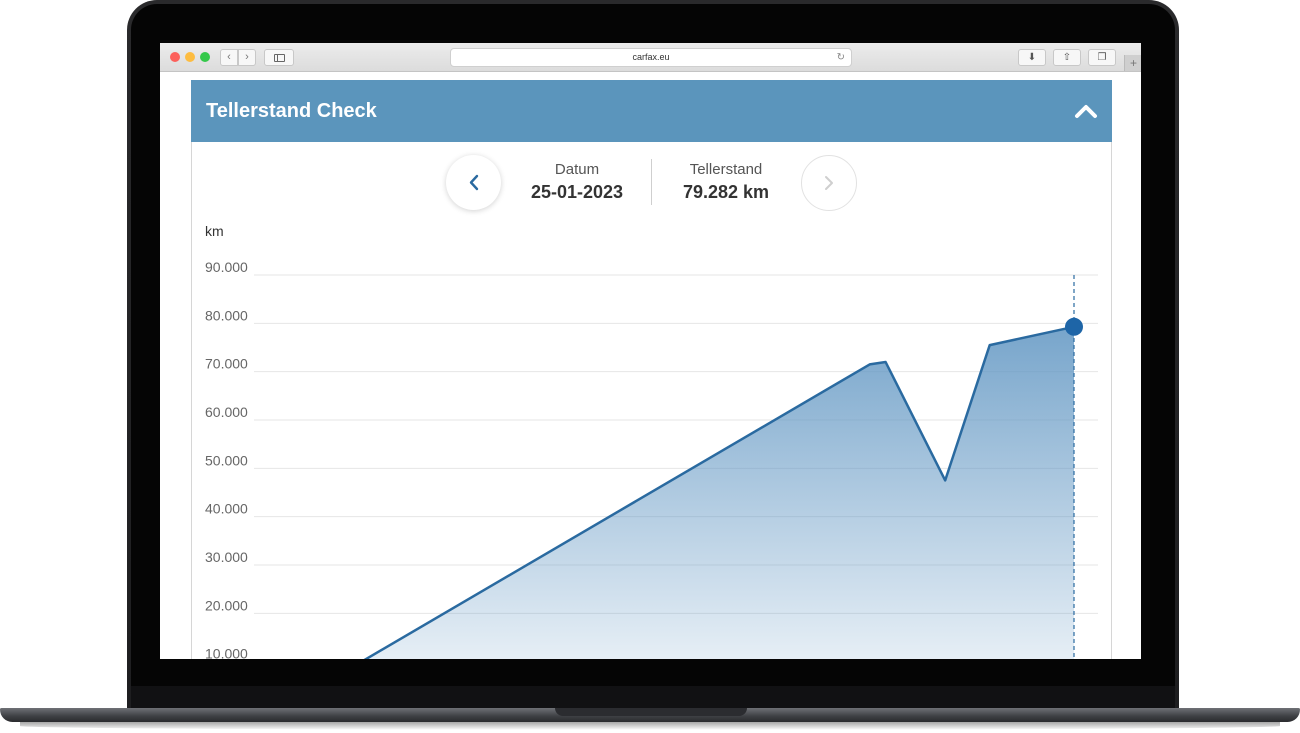 This screenshot has width=1300, height=733. What do you see at coordinates (226, 605) in the screenshot?
I see `y-tick-label: 20.000` at bounding box center [226, 605].